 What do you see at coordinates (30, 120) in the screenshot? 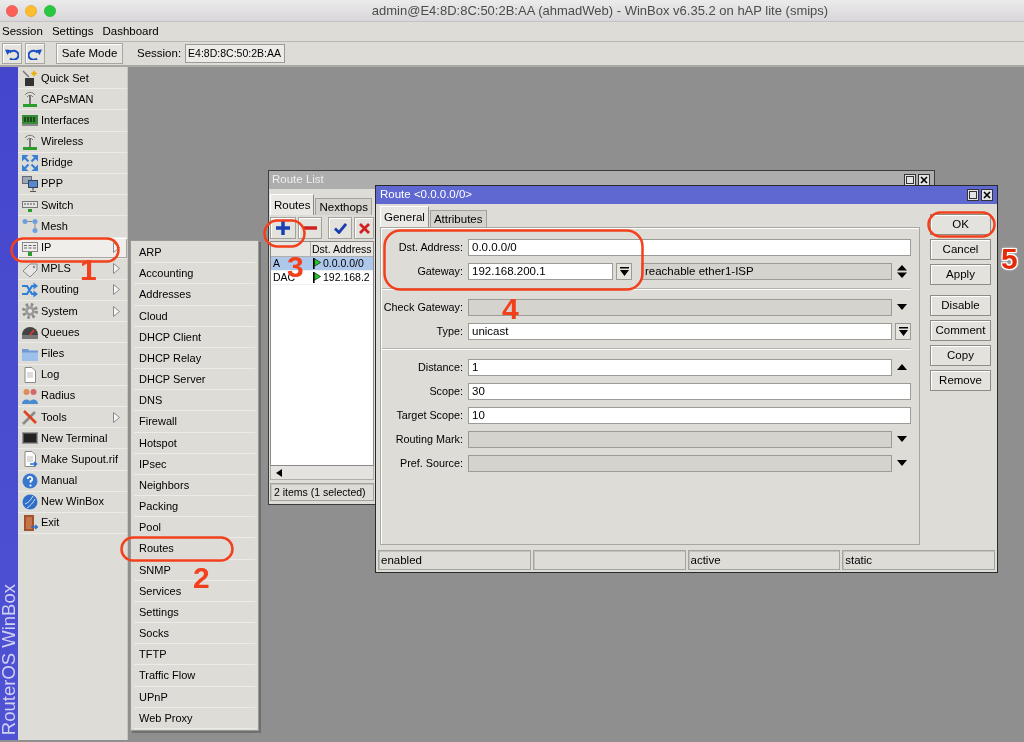
I see `network-card-icon` at bounding box center [30, 120].